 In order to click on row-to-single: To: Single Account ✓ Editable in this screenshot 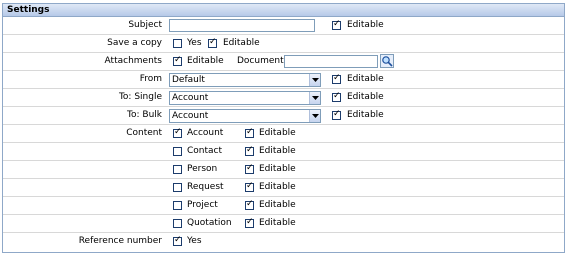, I will do `click(283, 98)`.